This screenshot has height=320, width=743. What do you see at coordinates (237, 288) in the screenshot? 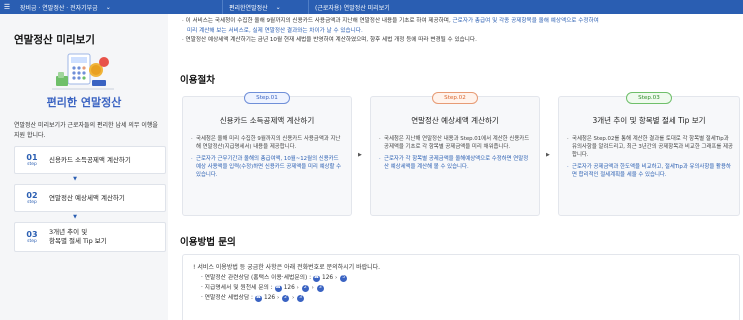
I see `inquiry-line-label: · 지급명세서 및 원천세 문의 :` at bounding box center [237, 288].